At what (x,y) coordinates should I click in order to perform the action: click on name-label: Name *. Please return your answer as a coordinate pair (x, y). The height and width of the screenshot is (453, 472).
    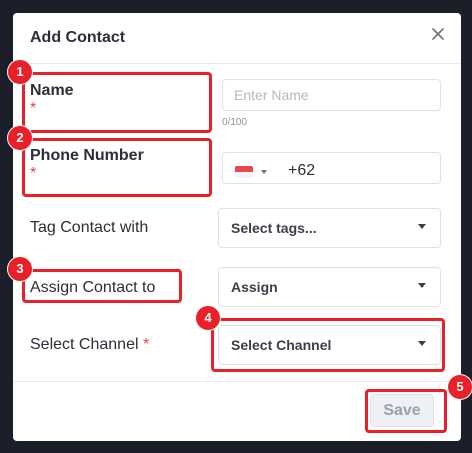
    Looking at the image, I should click on (52, 99).